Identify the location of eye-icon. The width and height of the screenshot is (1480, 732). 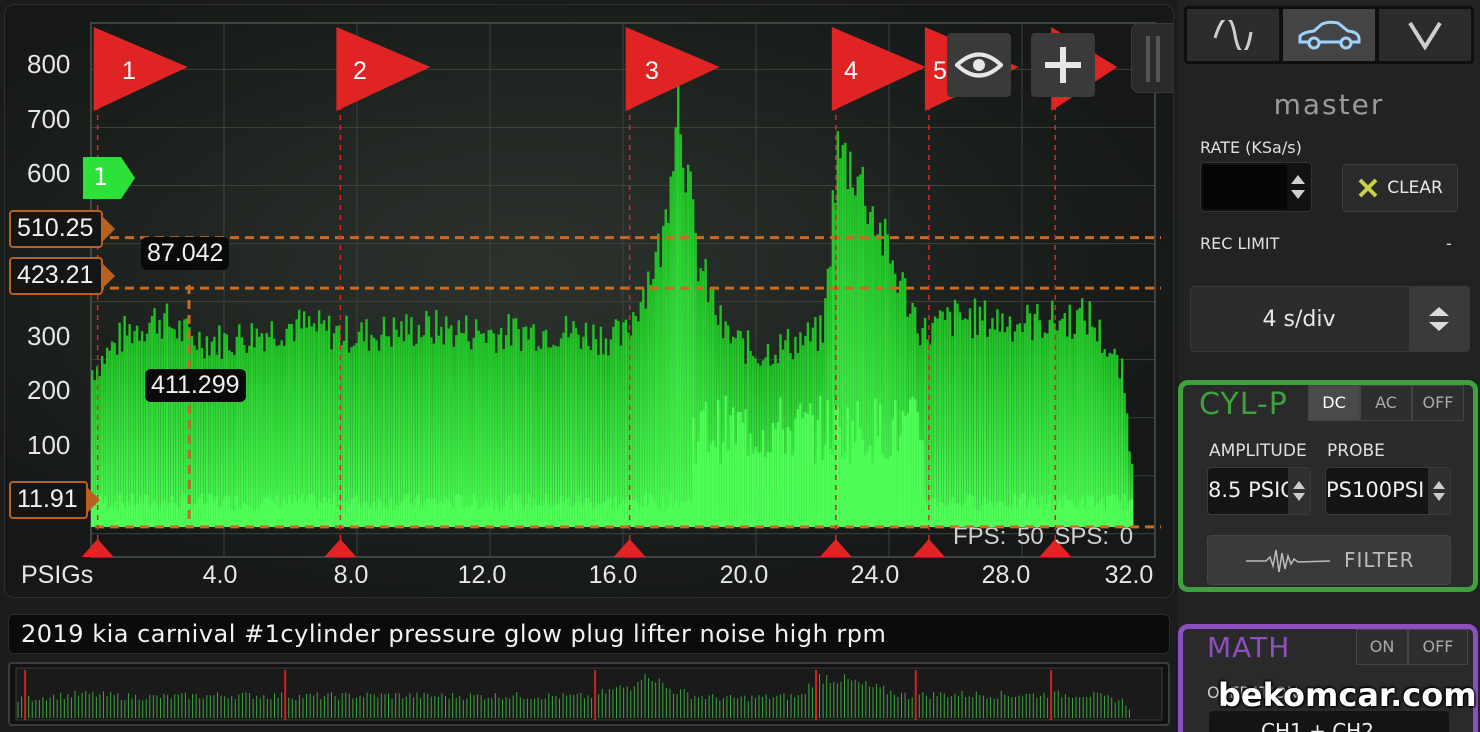
(979, 65).